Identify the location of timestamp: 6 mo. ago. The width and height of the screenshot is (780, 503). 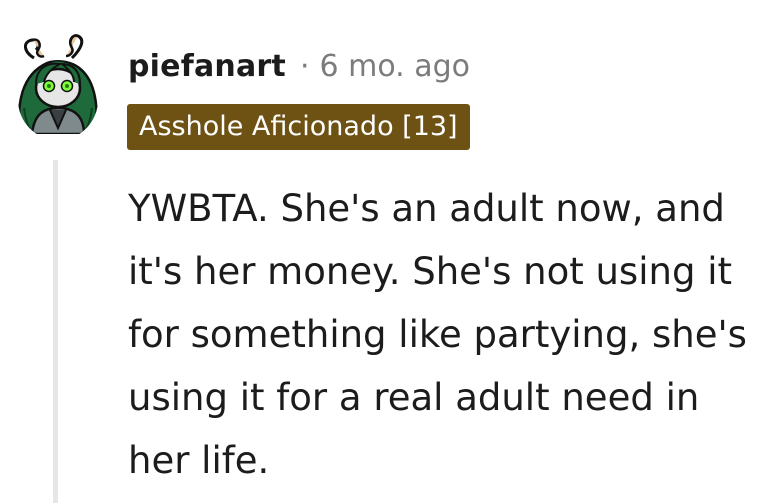
(395, 66).